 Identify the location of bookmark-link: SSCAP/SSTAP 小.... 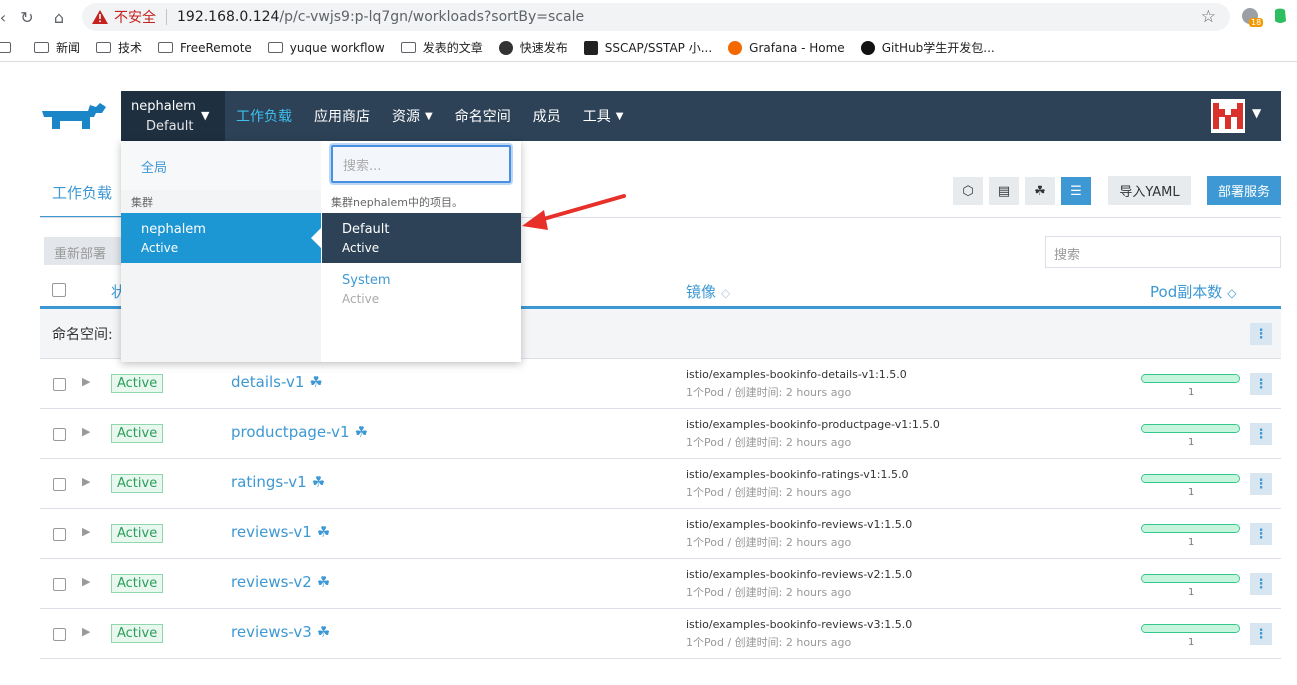
(648, 47).